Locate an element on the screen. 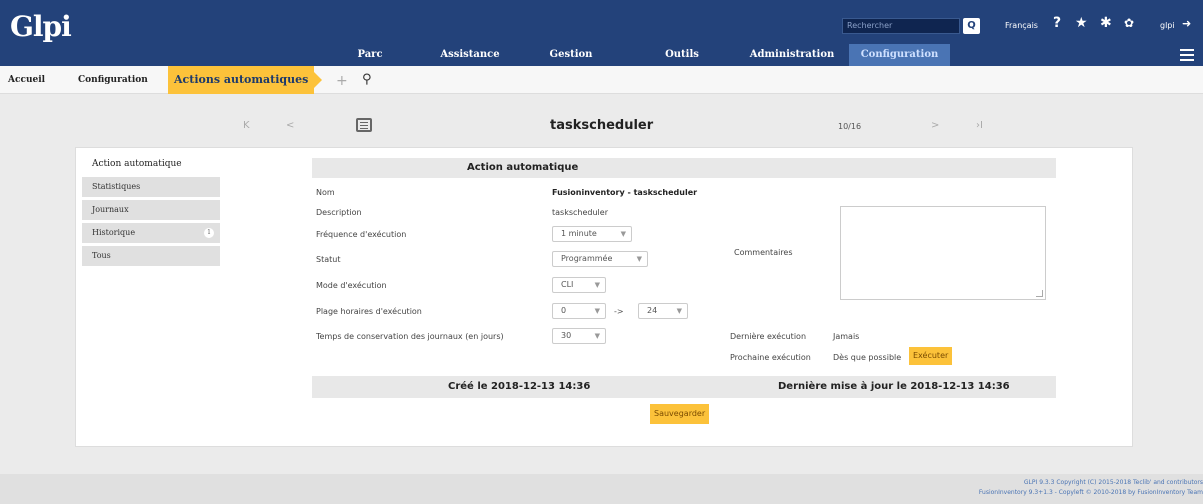 The width and height of the screenshot is (1203, 504). tab-historique-label: Historique is located at coordinates (114, 232).